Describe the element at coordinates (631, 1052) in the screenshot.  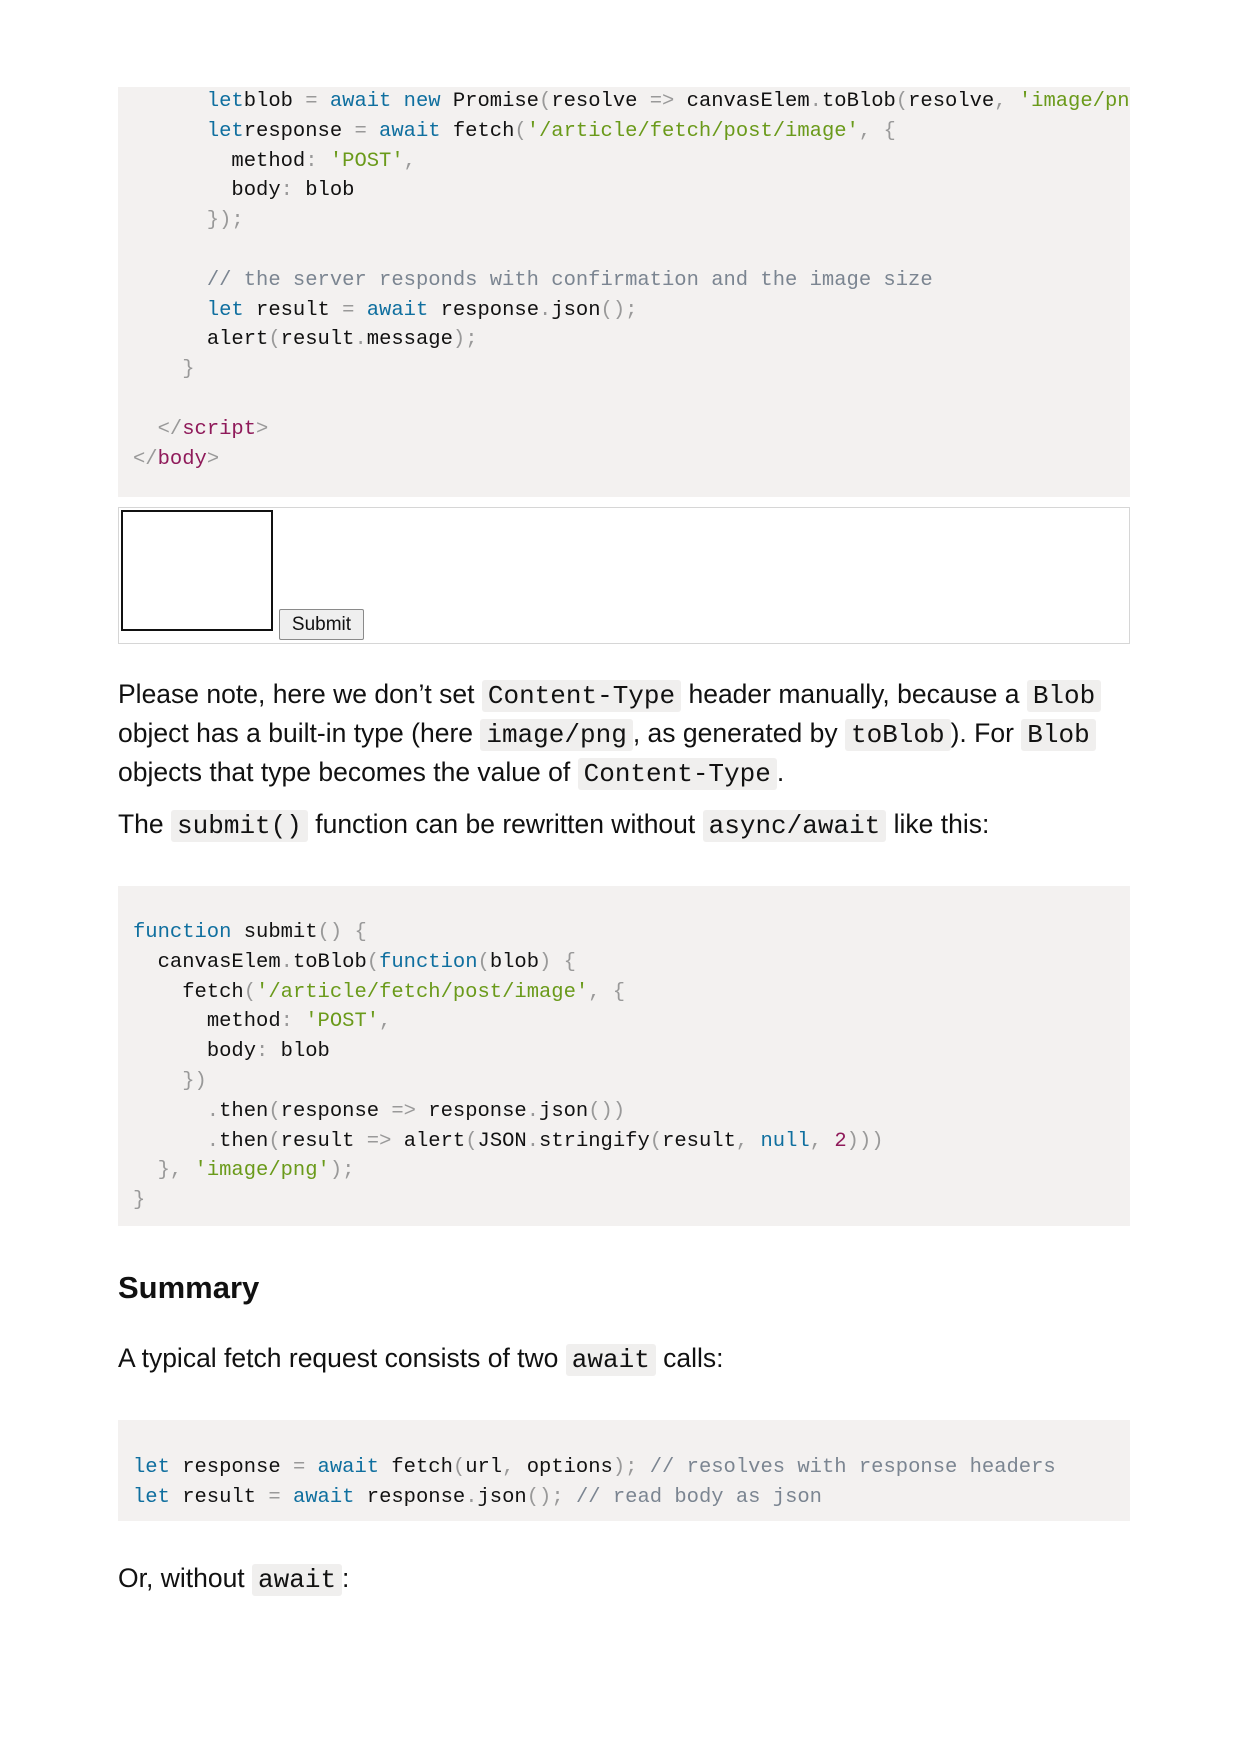
I see `code-line: body: blob` at that location.